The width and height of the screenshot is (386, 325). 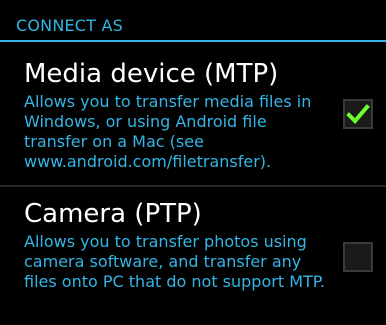 I want to click on check-icon, so click(x=358, y=114).